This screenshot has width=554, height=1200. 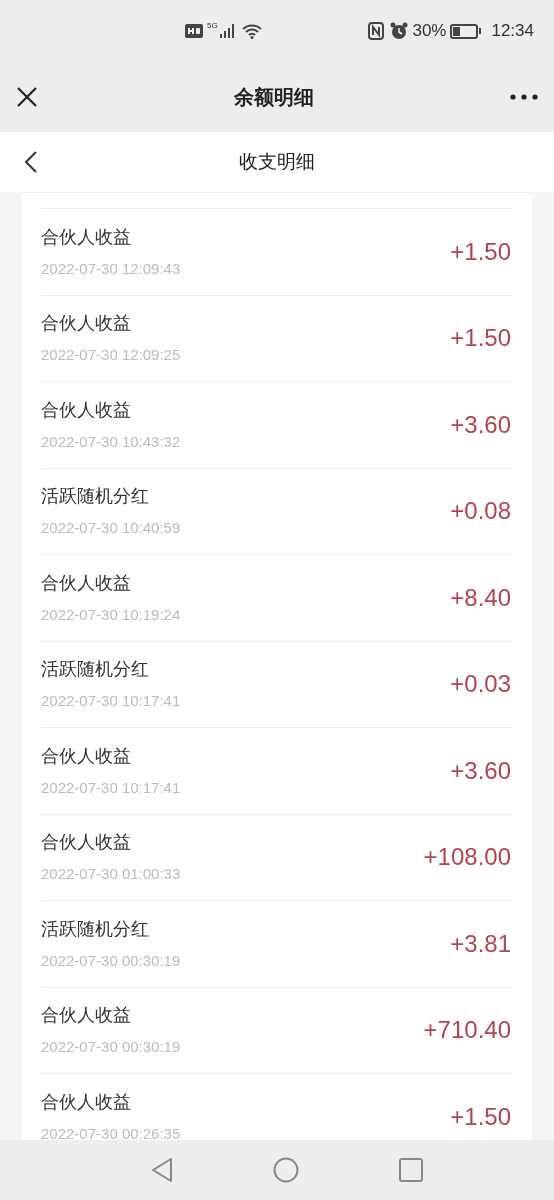 I want to click on more-icon, so click(x=524, y=97).